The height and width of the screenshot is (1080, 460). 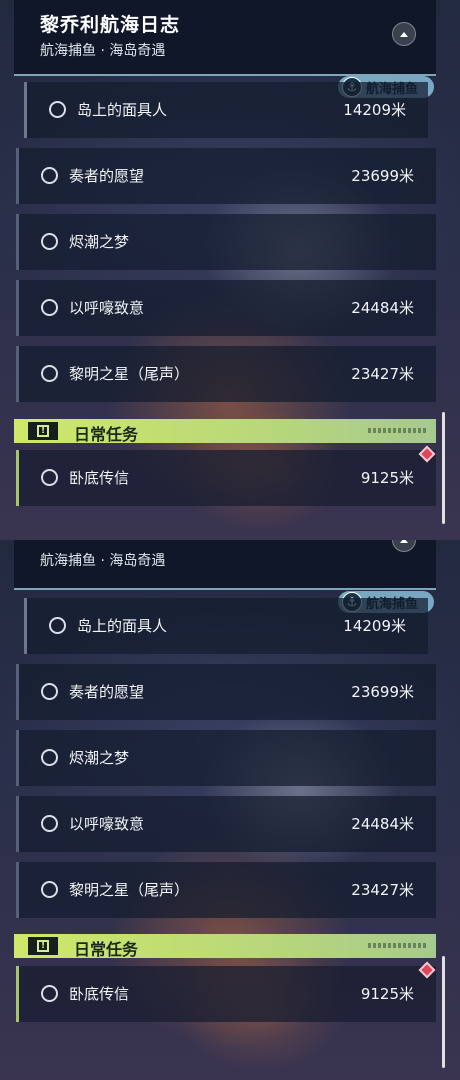 I want to click on quest-log-header: 航海捕鱼 · 海岛奇遇, so click(x=225, y=565).